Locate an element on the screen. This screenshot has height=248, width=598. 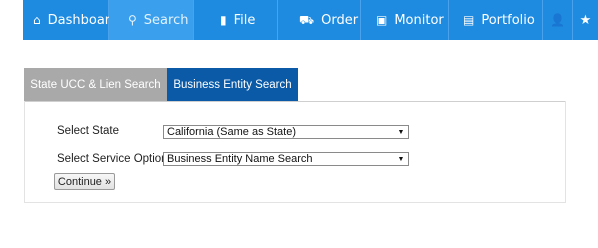
nav-item-order: ⛟ Order is located at coordinates (319, 20).